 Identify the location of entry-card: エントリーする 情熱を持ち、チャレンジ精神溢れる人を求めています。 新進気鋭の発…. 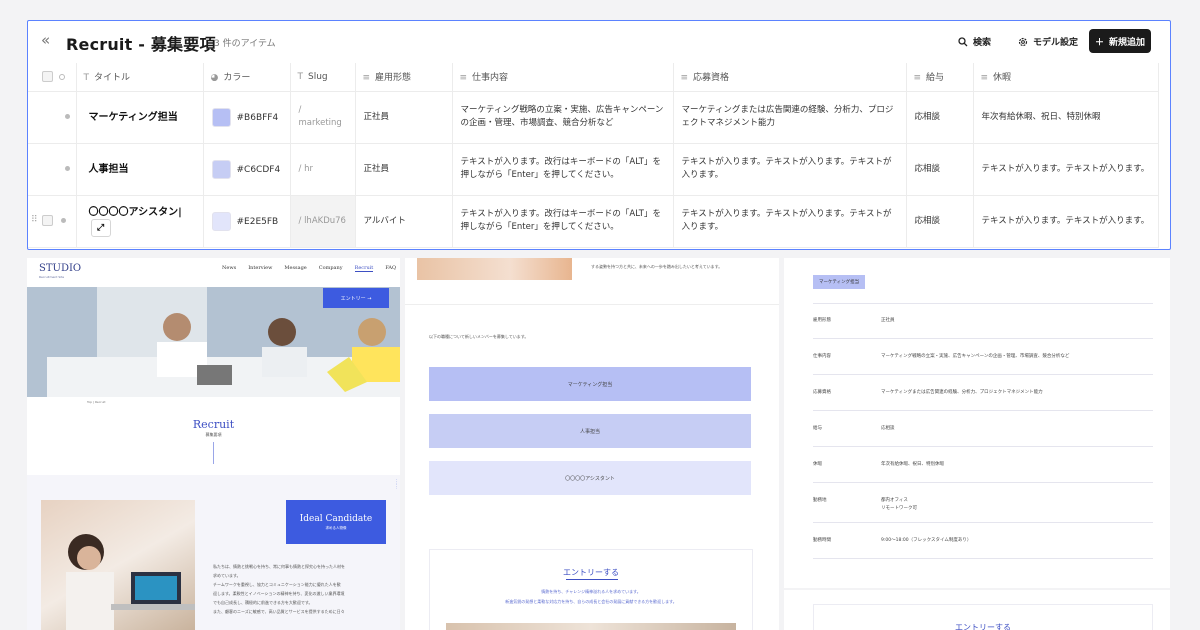
(591, 589).